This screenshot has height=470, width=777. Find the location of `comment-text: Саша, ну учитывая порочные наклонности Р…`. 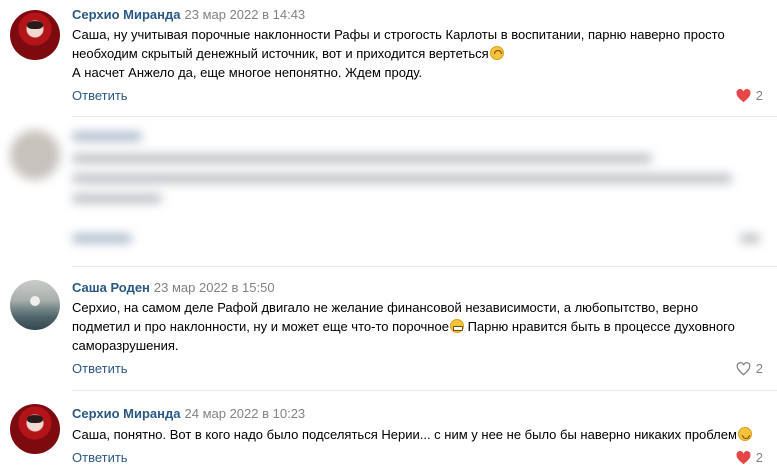

comment-text: Саша, ну учитывая порочные наклонности Р… is located at coordinates (398, 53).